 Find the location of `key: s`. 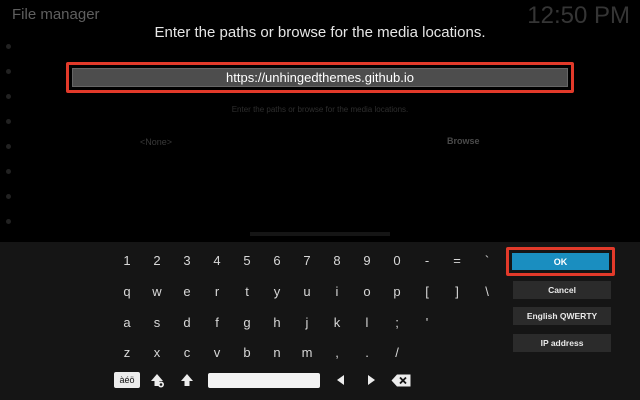

key: s is located at coordinates (157, 322).